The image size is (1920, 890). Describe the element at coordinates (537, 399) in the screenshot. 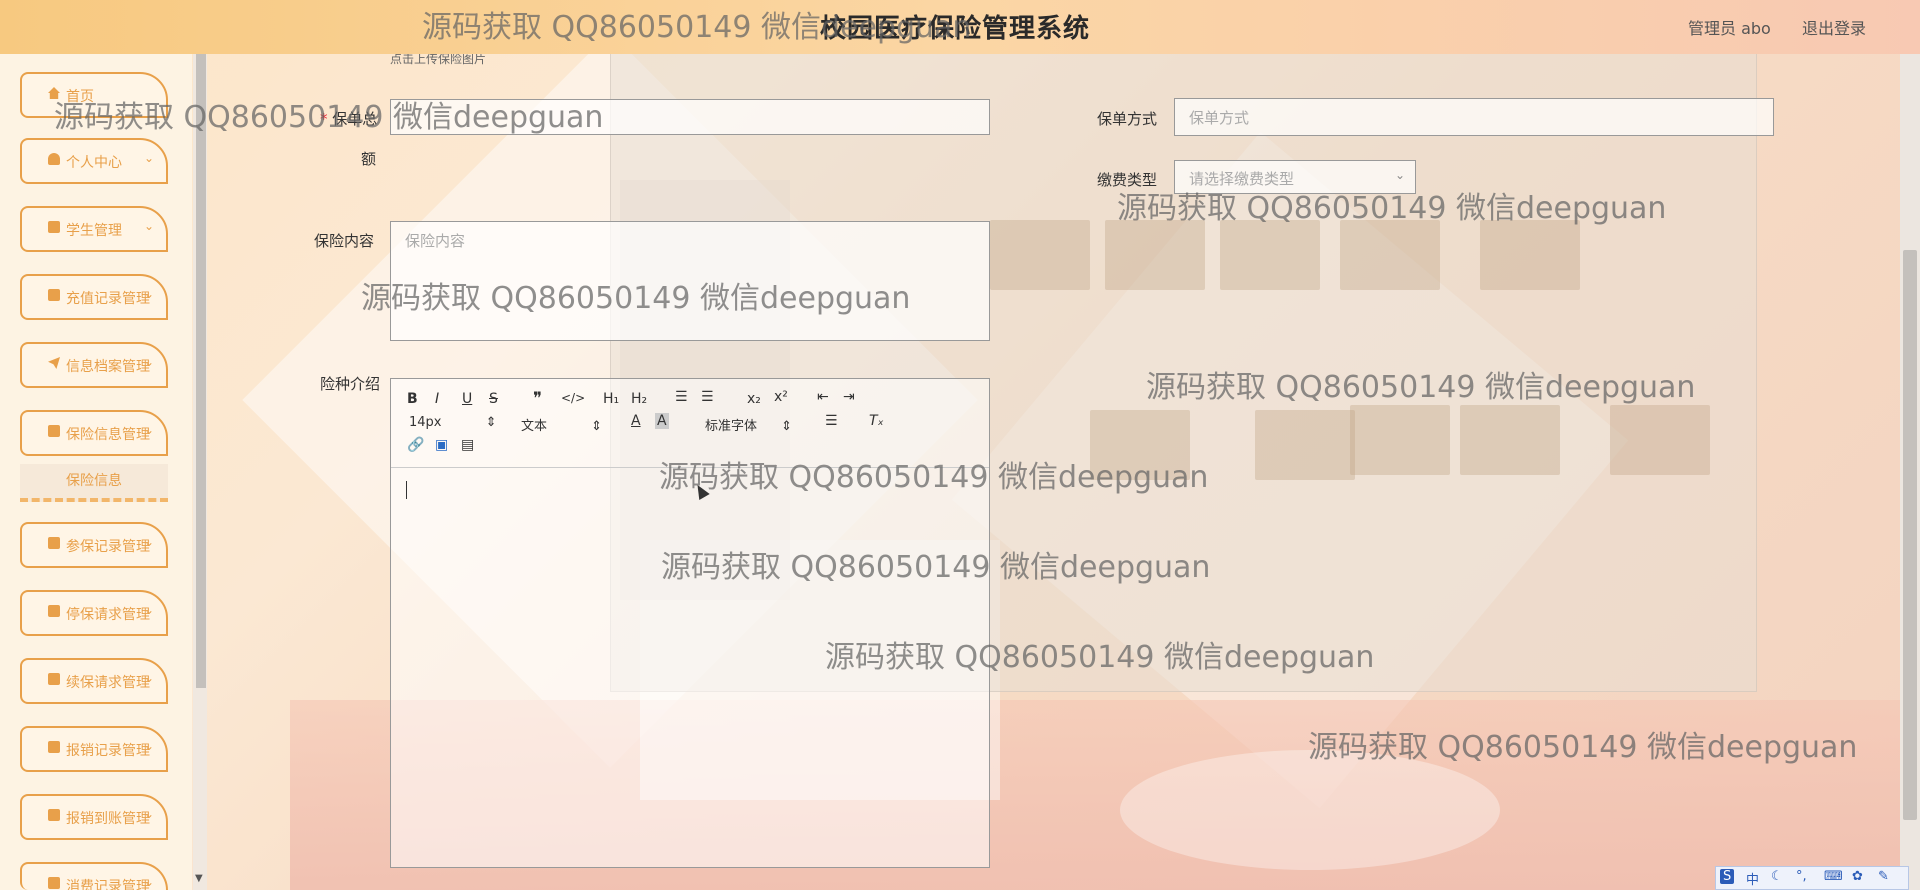

I see `quote-icon: ❞` at that location.